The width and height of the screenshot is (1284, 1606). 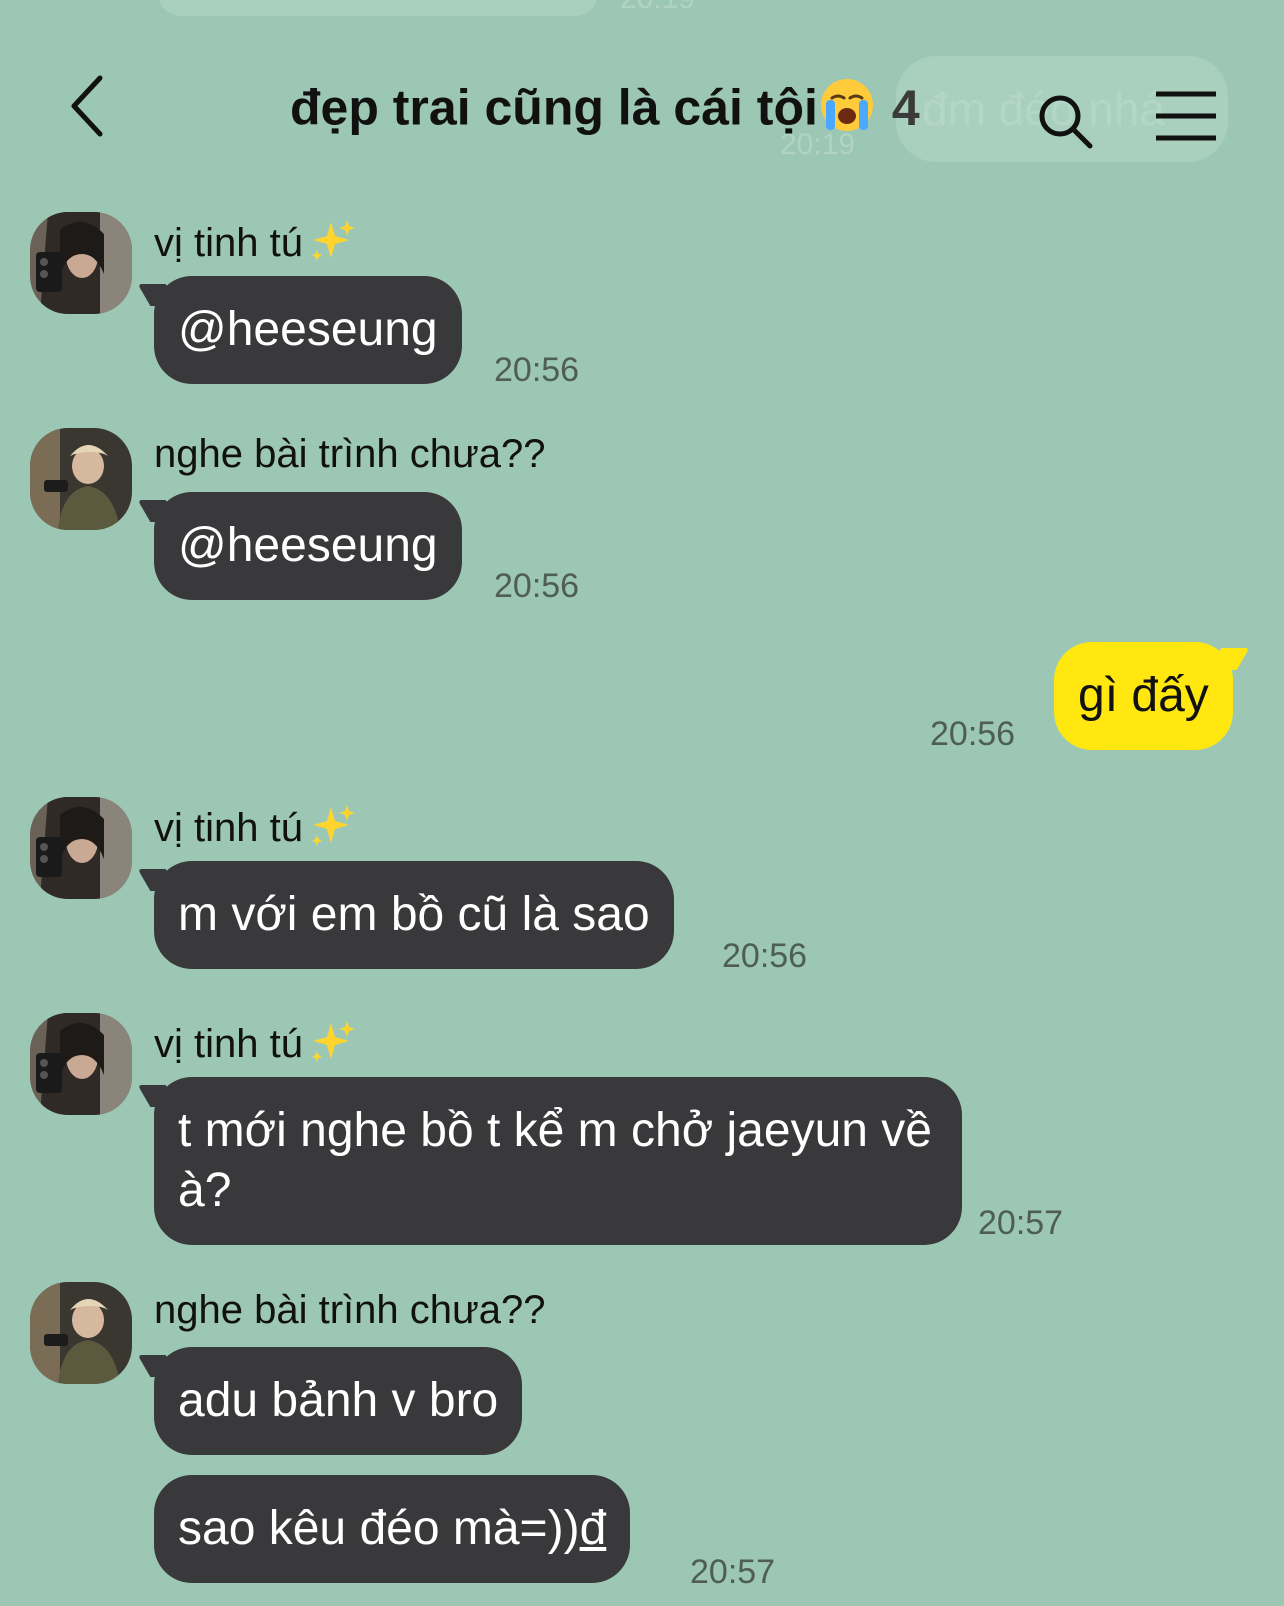 I want to click on back-button, so click(x=88, y=110).